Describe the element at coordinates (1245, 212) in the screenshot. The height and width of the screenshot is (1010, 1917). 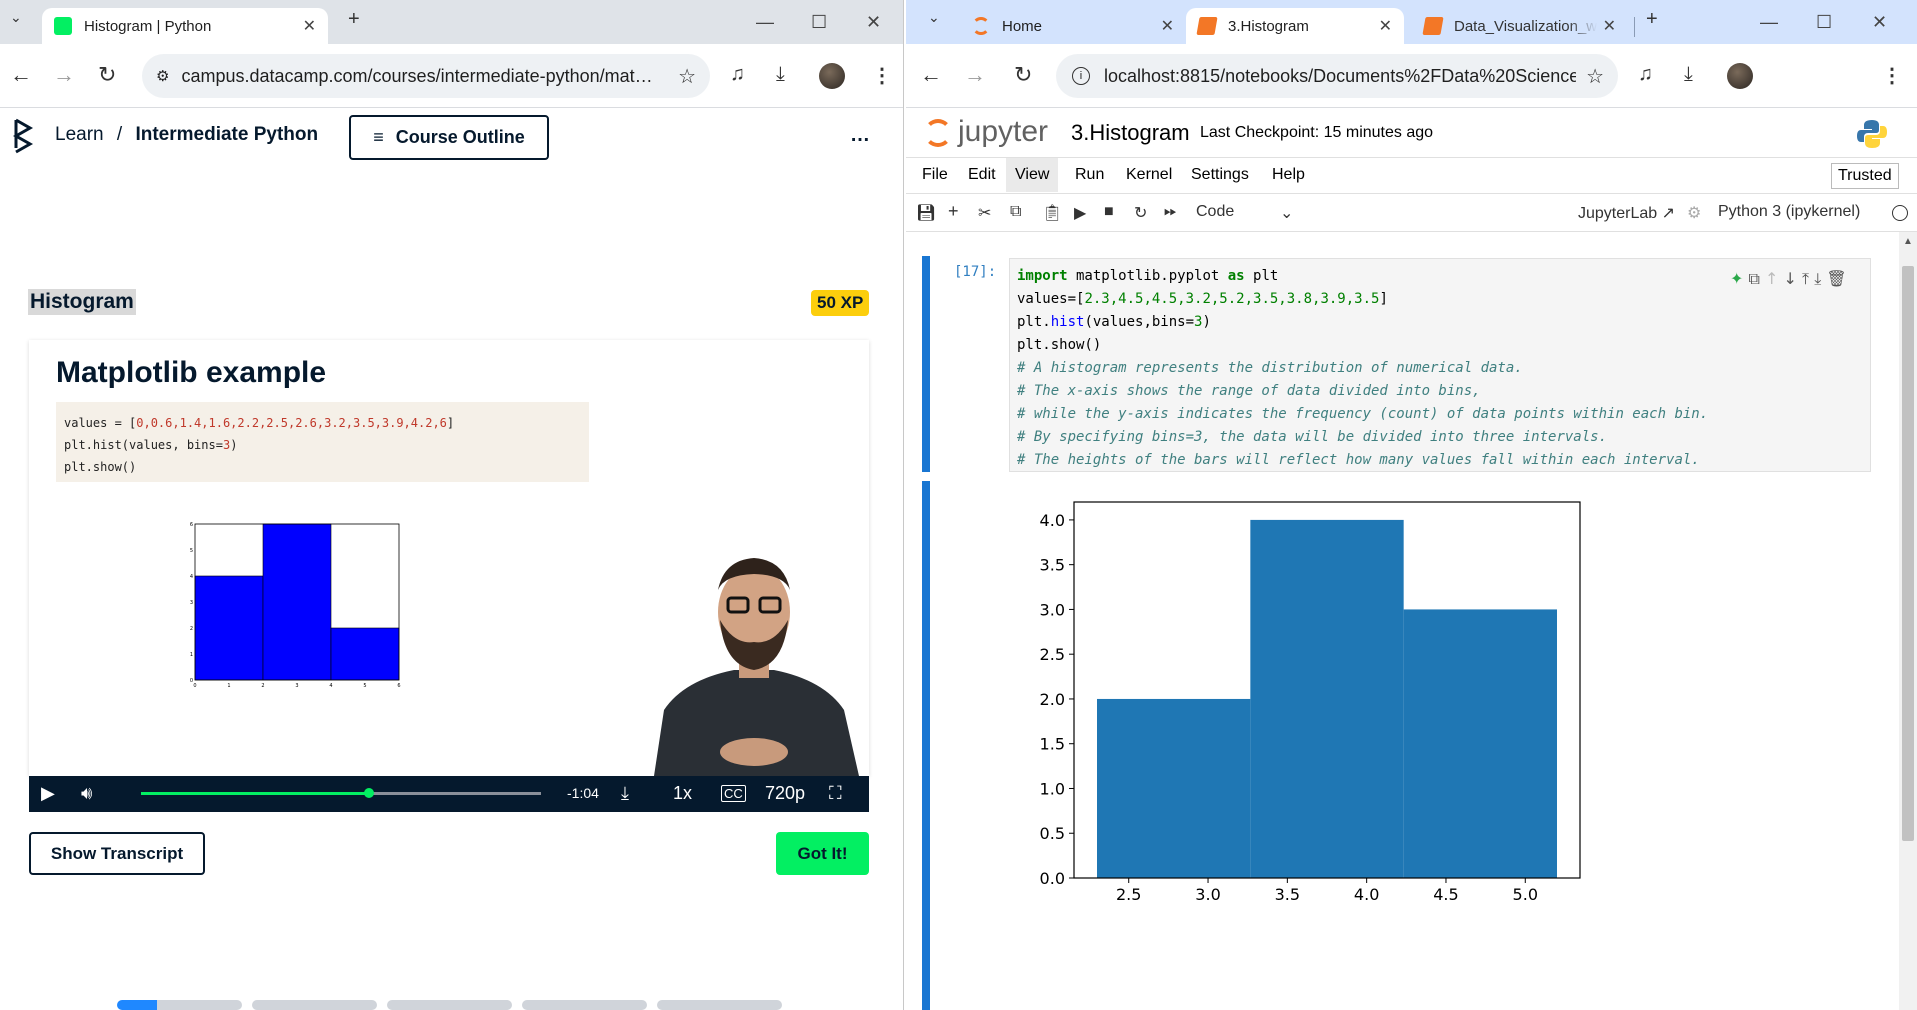
I see `cell-type-select: Code ⌄` at that location.